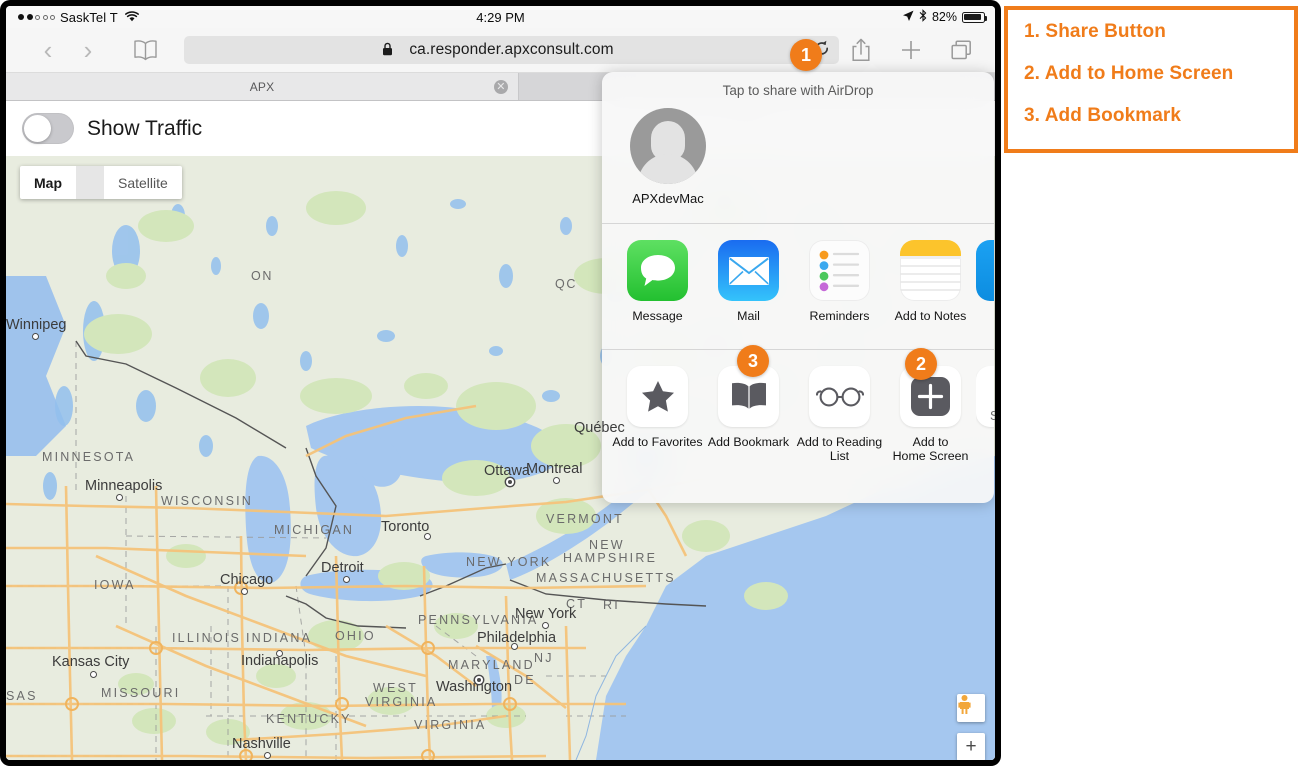 Image resolution: width=1300 pixels, height=766 pixels. I want to click on action-add-bookmark: Add Bookmark, so click(748, 414).